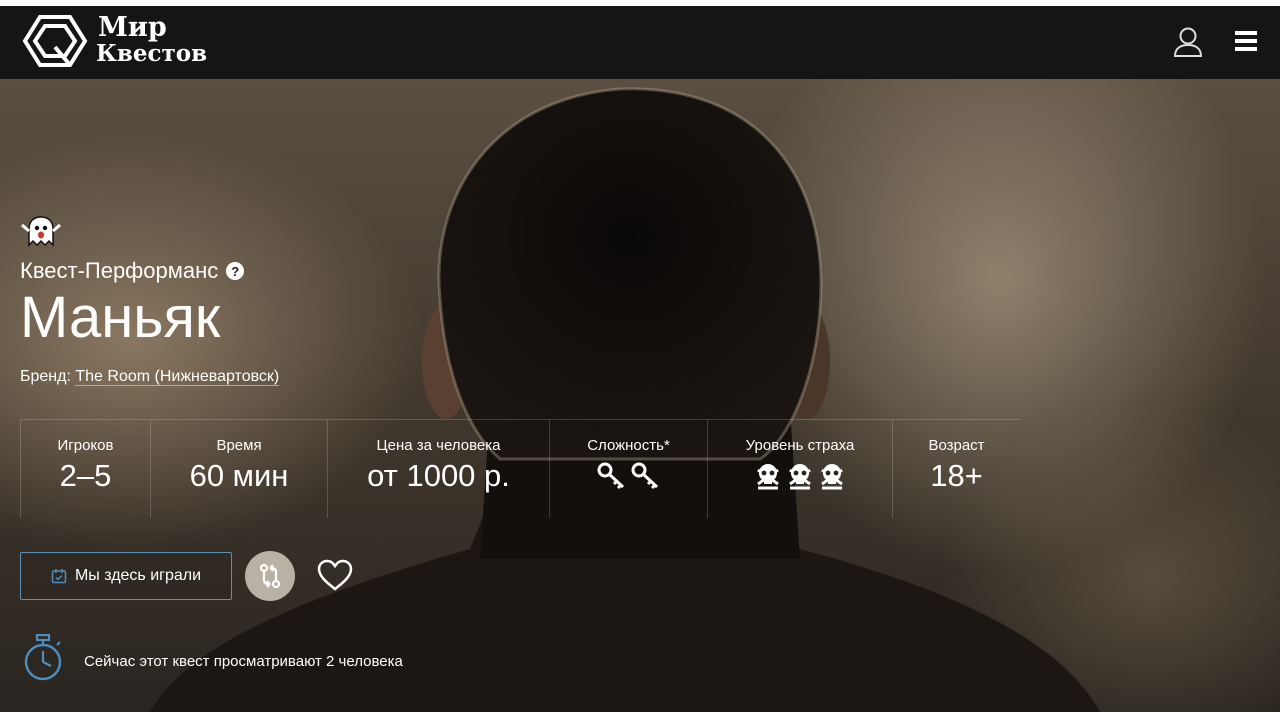 The width and height of the screenshot is (1280, 719). Describe the element at coordinates (956, 475) in the screenshot. I see `stat-value: 18+` at that location.